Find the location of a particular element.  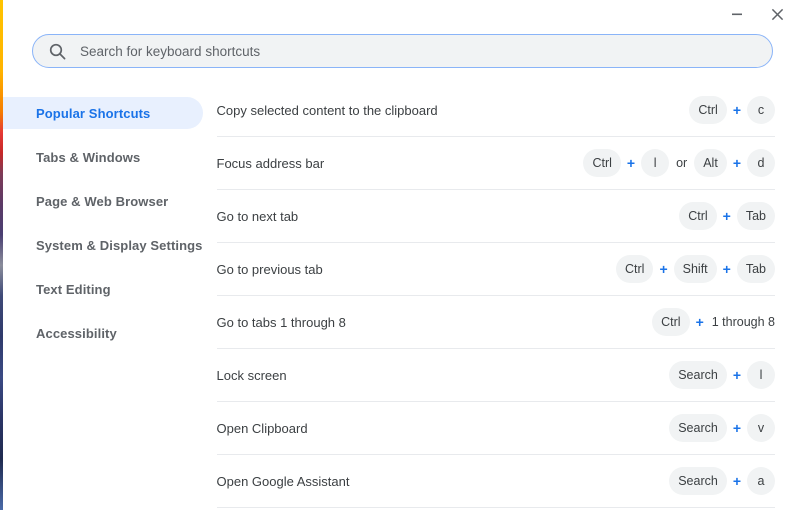

shortcut-keys: Ctrl +1 through 8 is located at coordinates (713, 322).